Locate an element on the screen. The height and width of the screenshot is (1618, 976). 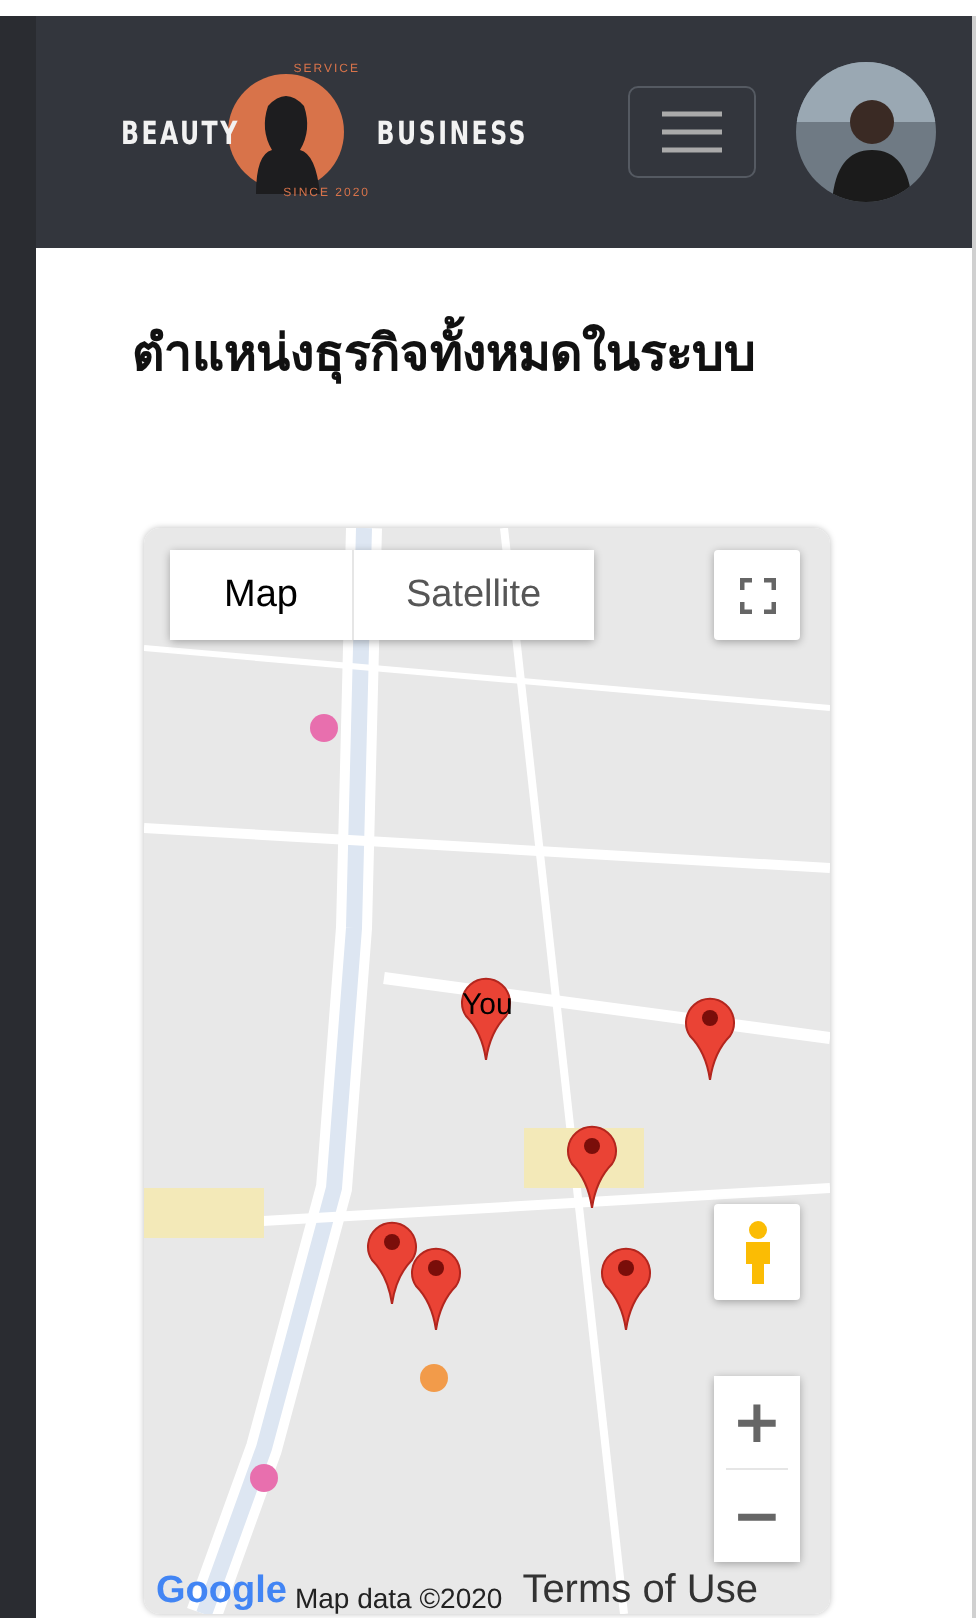
marker-label: You is located at coordinates (487, 1005).